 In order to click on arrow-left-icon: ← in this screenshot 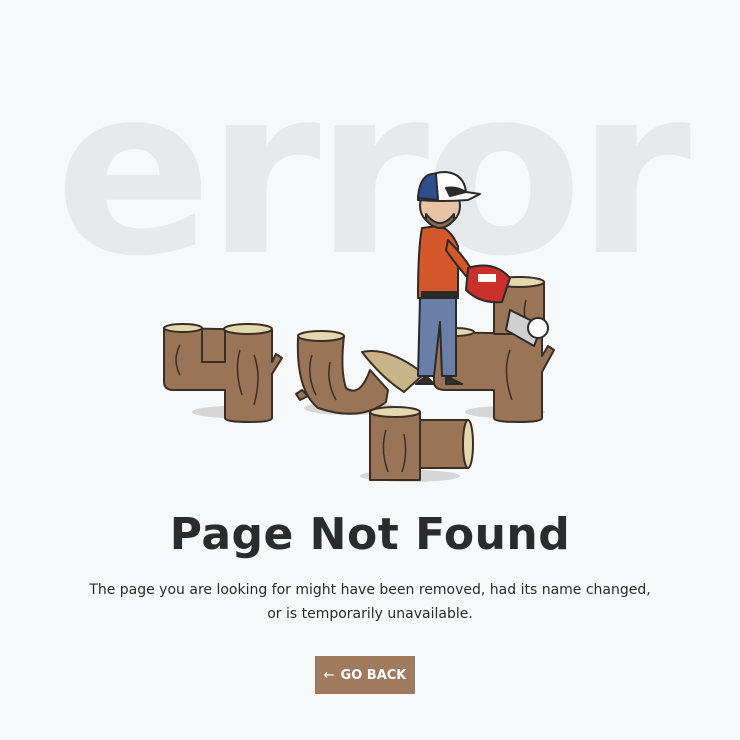, I will do `click(329, 675)`.